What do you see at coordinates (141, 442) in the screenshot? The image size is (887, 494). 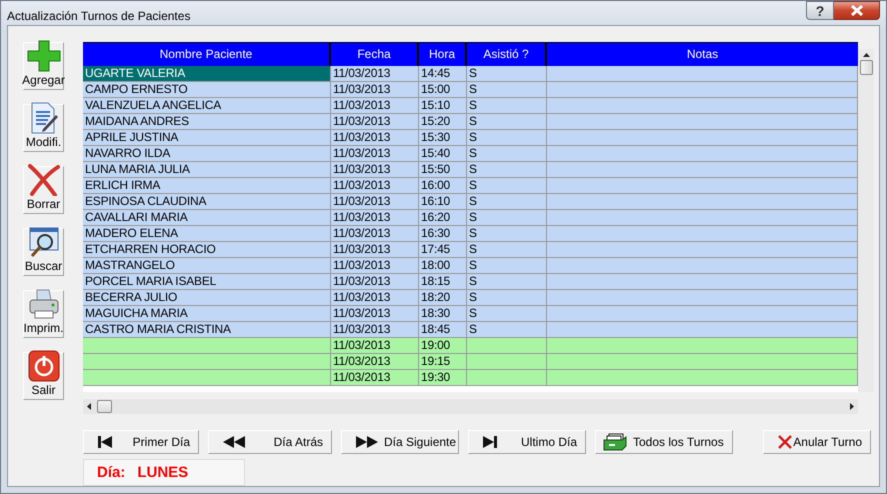 I see `nav-button: Primer Día` at bounding box center [141, 442].